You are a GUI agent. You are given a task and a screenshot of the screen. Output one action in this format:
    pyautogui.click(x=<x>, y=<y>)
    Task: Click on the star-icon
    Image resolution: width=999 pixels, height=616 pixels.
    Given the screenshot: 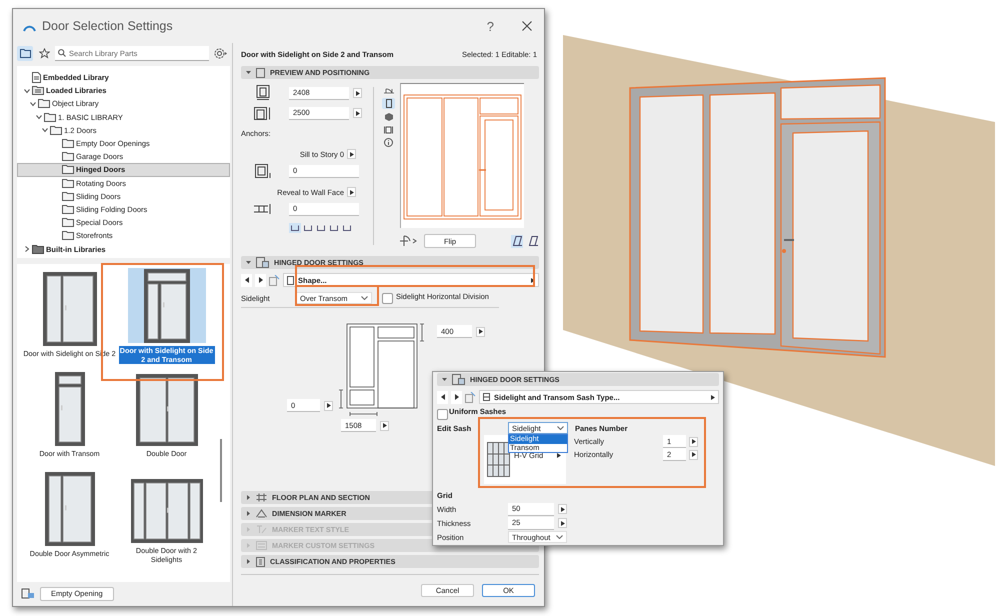 What is the action you would take?
    pyautogui.click(x=44, y=53)
    